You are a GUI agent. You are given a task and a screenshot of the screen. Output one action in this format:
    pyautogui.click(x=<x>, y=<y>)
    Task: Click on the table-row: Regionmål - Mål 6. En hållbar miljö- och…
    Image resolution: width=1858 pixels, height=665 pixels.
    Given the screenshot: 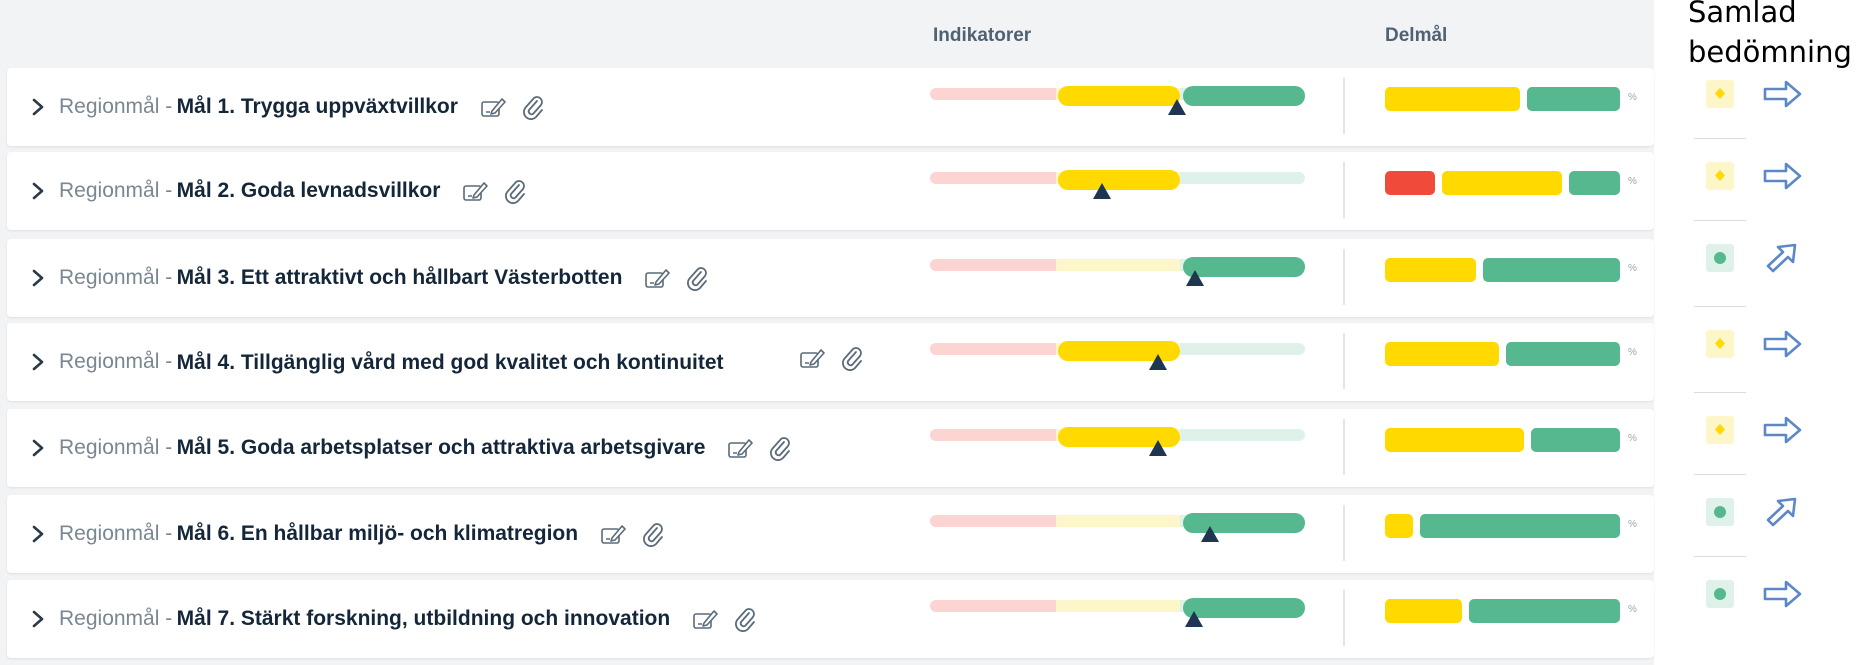 What is the action you would take?
    pyautogui.click(x=830, y=534)
    